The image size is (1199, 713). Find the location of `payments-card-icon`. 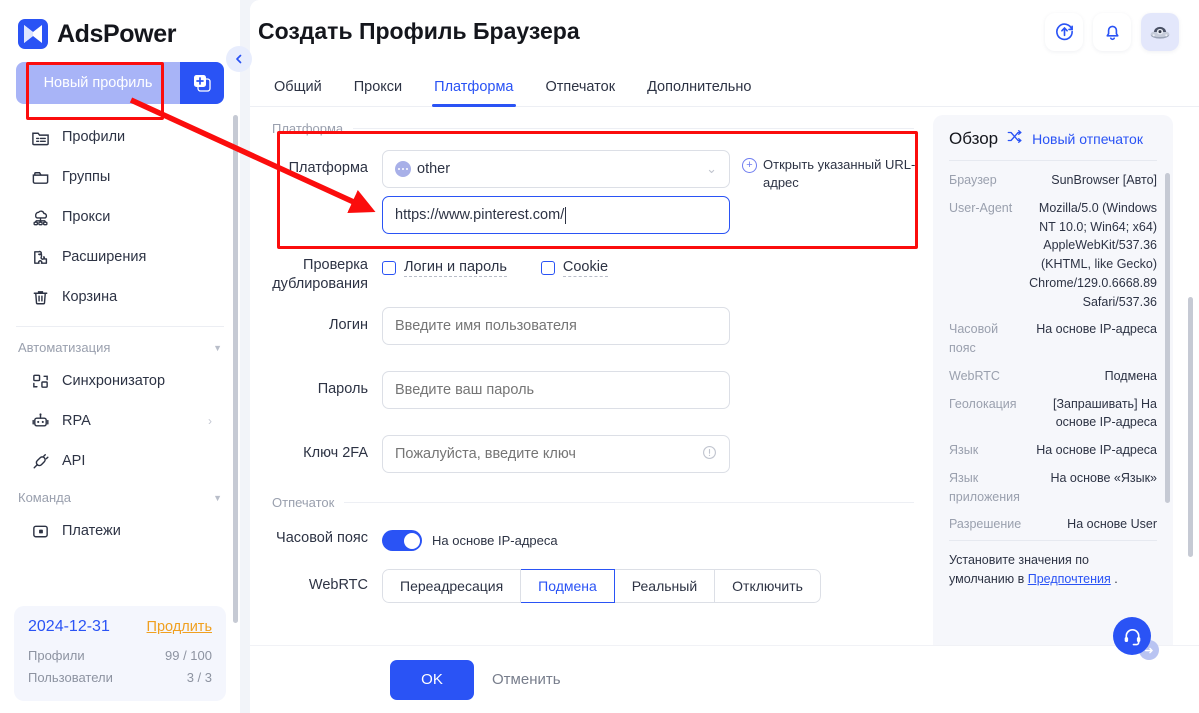

payments-card-icon is located at coordinates (40, 531).